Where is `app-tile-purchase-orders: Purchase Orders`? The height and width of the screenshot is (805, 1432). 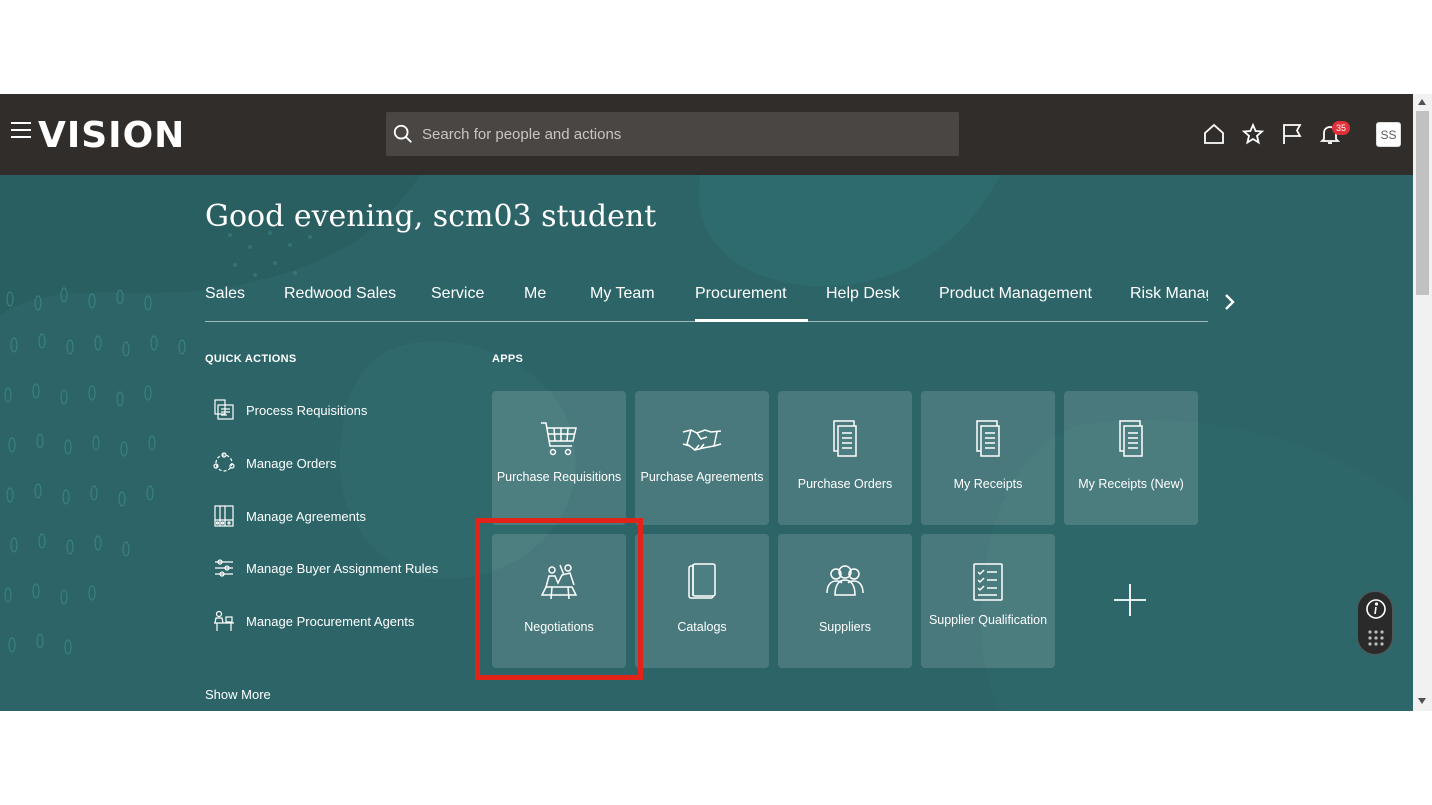 app-tile-purchase-orders: Purchase Orders is located at coordinates (845, 458).